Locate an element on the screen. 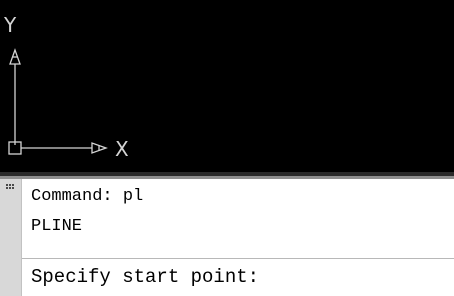  command-window-grip is located at coordinates (11, 237).